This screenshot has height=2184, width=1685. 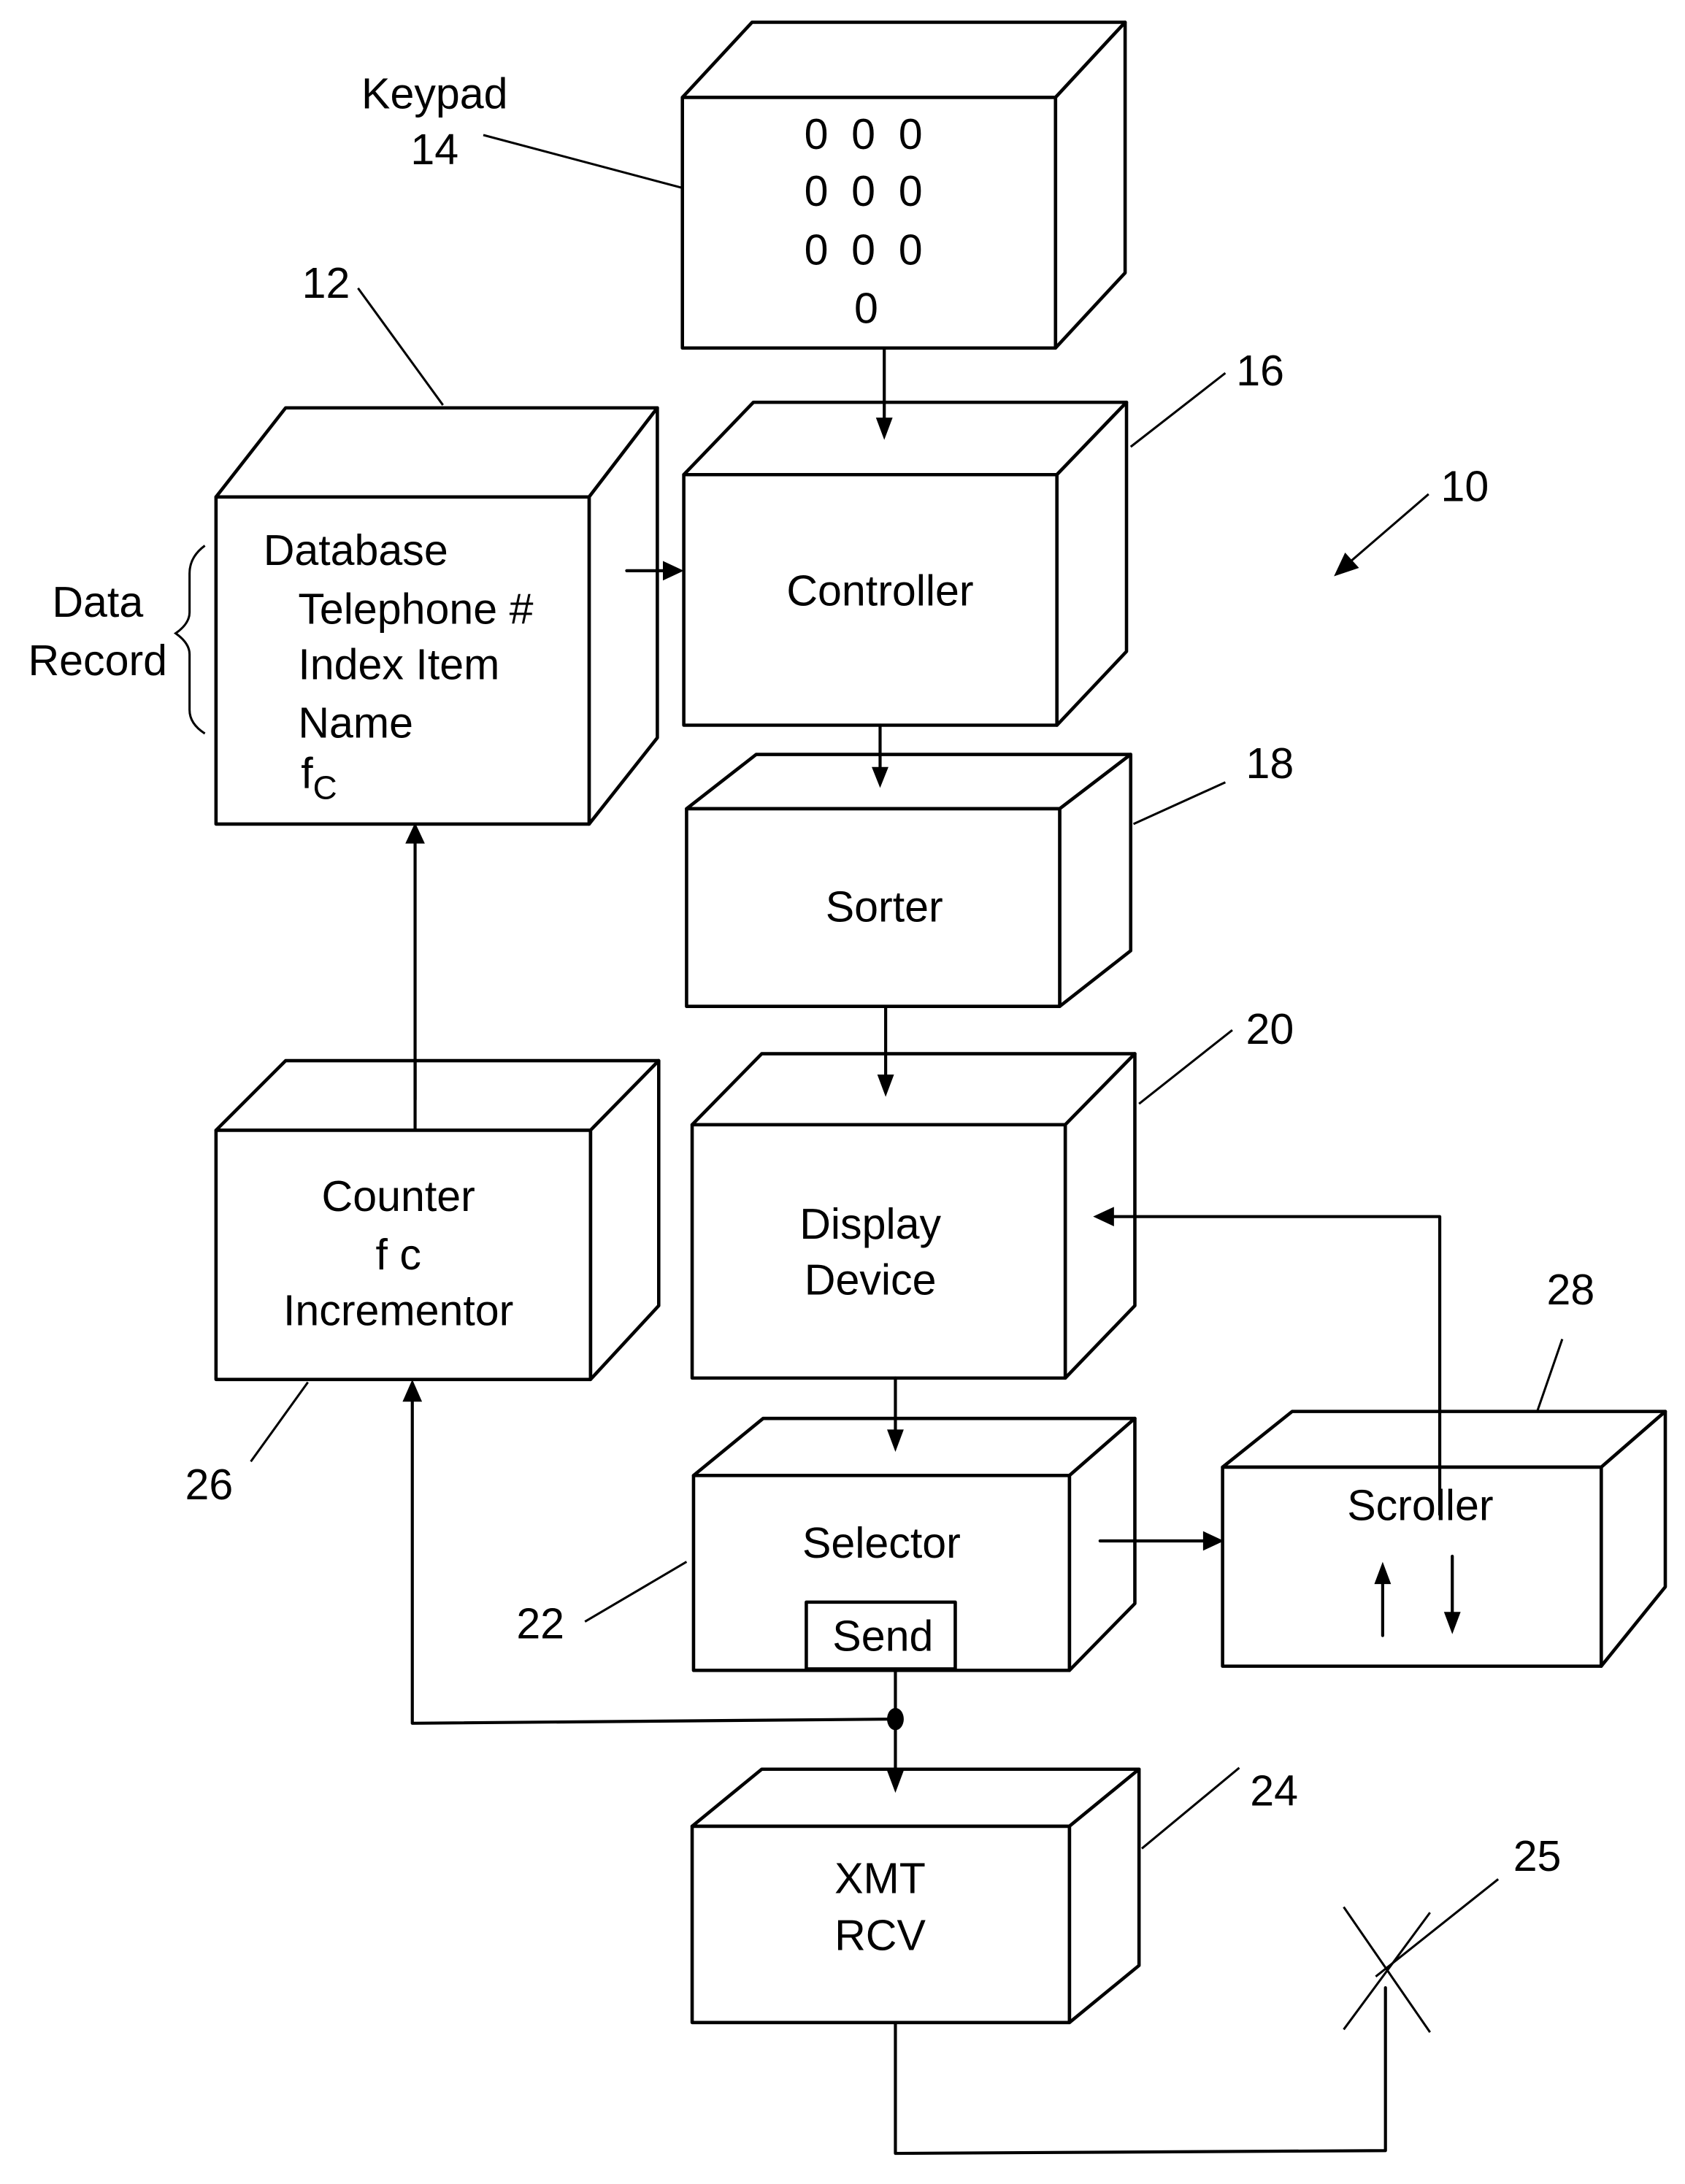 What do you see at coordinates (1190, 1808) in the screenshot?
I see `transceiver-leader-line` at bounding box center [1190, 1808].